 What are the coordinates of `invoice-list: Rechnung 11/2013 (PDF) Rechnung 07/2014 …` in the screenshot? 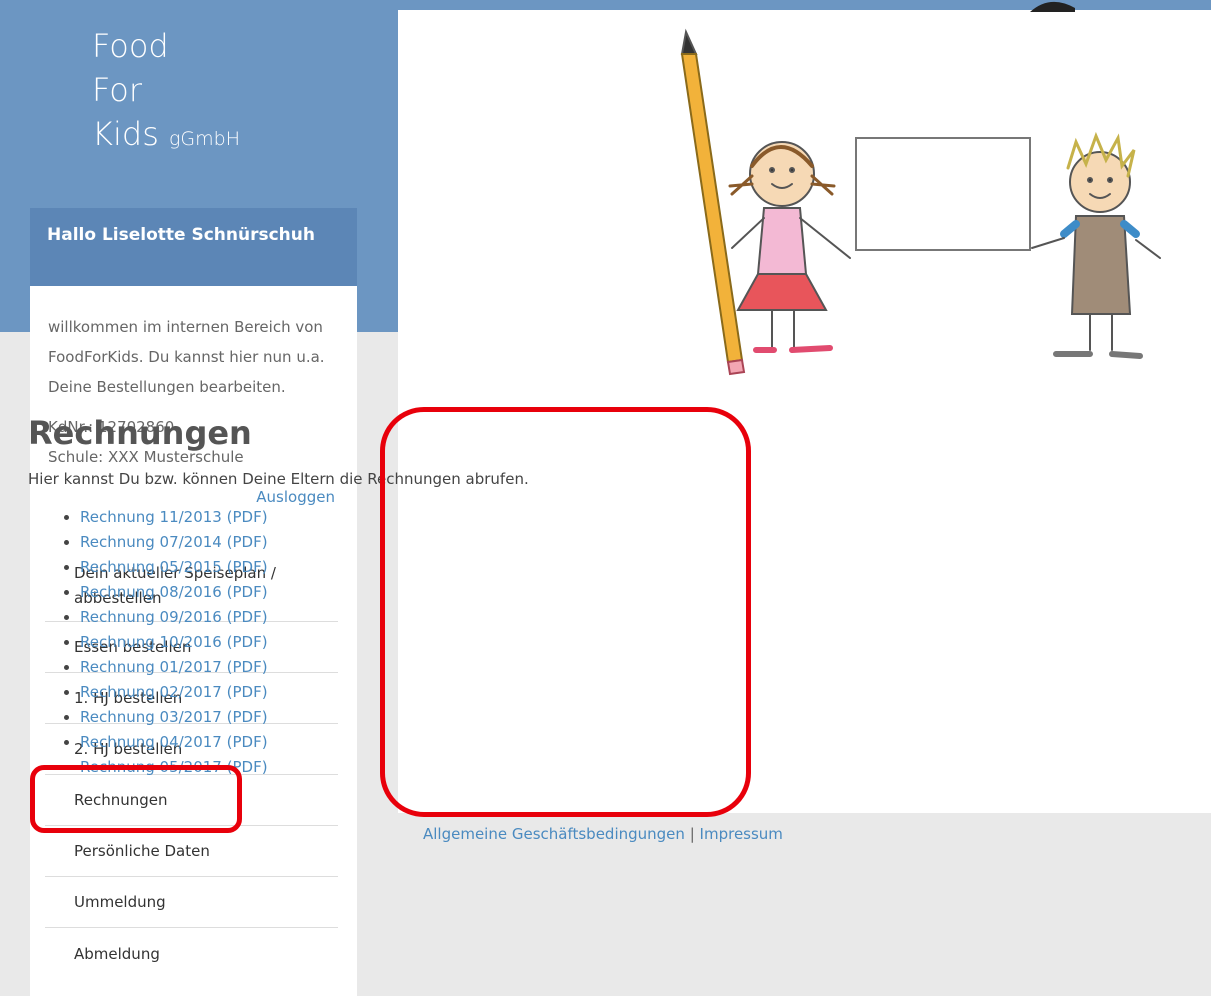 It's located at (162, 642).